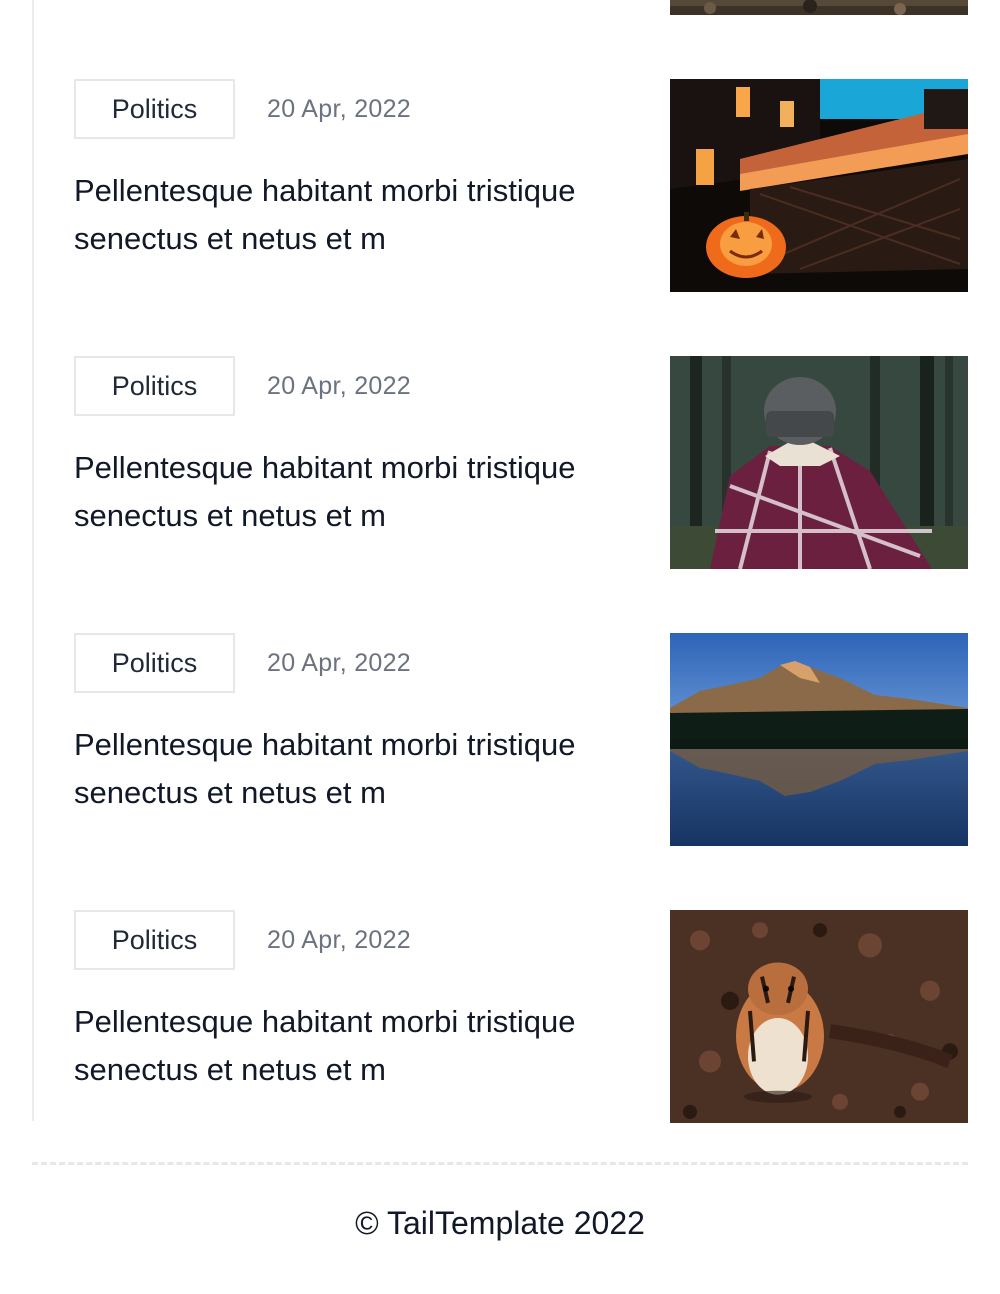 The image size is (1000, 1294). Describe the element at coordinates (819, 7) in the screenshot. I see `previous-article-thumbnail` at that location.